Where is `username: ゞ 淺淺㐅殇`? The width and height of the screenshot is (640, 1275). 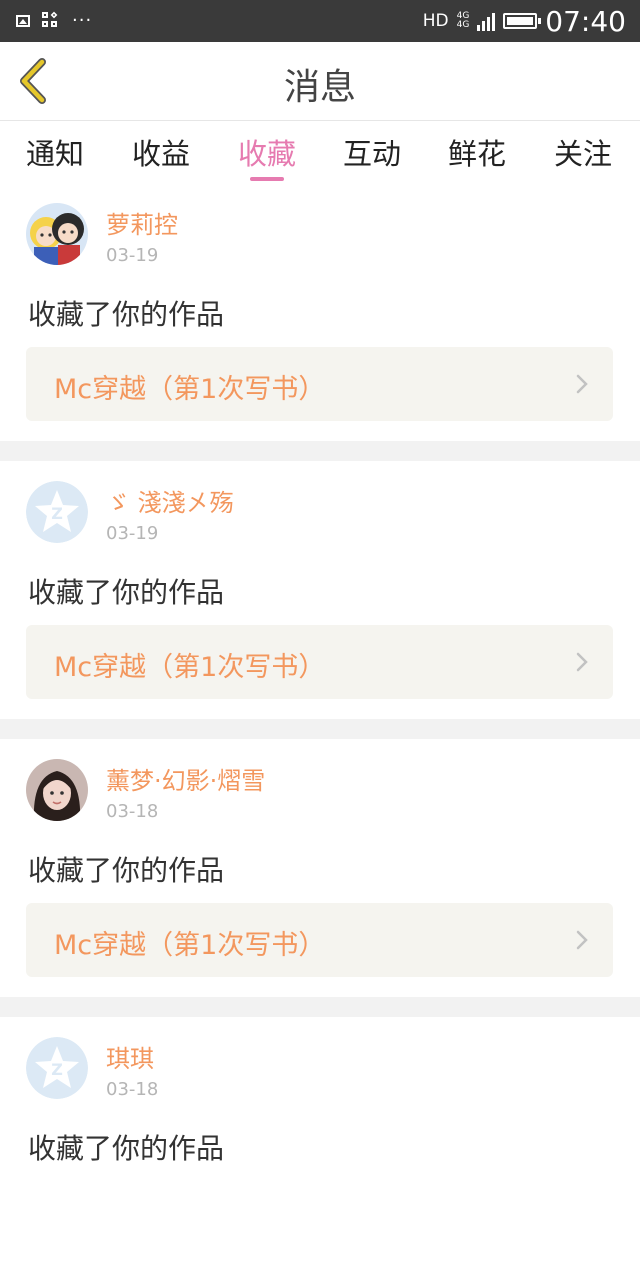
username: ゞ 淺淺㐅殇 is located at coordinates (170, 500).